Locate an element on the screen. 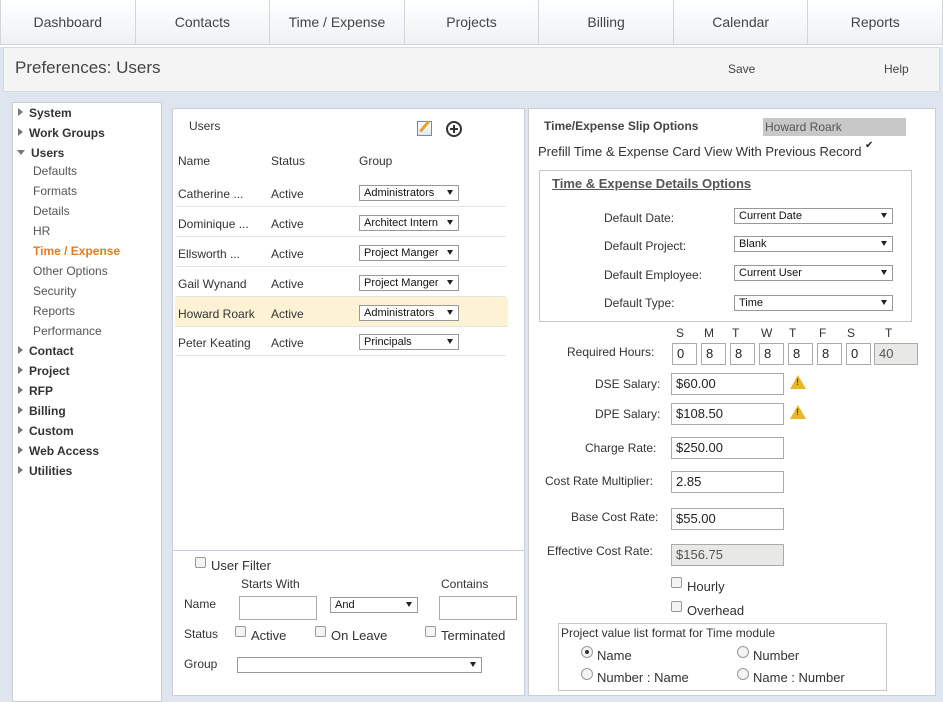 The height and width of the screenshot is (702, 943). dpe-salary-input: $108.50 is located at coordinates (727, 414).